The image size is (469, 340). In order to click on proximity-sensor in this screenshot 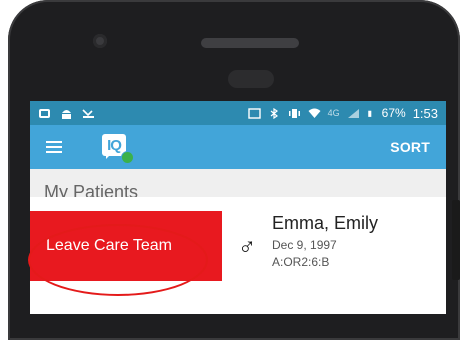, I will do `click(251, 79)`.